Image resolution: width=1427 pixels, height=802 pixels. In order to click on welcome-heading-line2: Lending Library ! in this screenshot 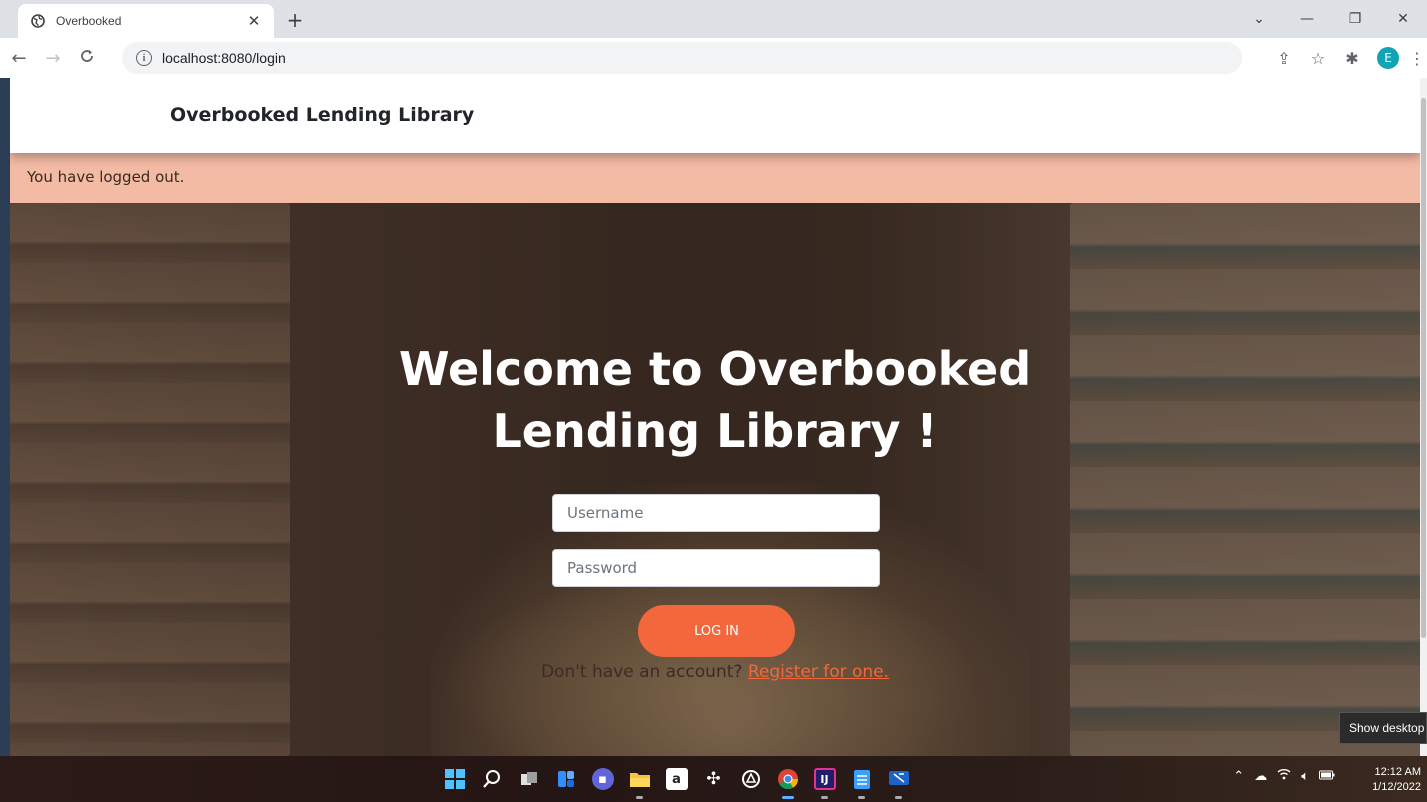, I will do `click(715, 431)`.